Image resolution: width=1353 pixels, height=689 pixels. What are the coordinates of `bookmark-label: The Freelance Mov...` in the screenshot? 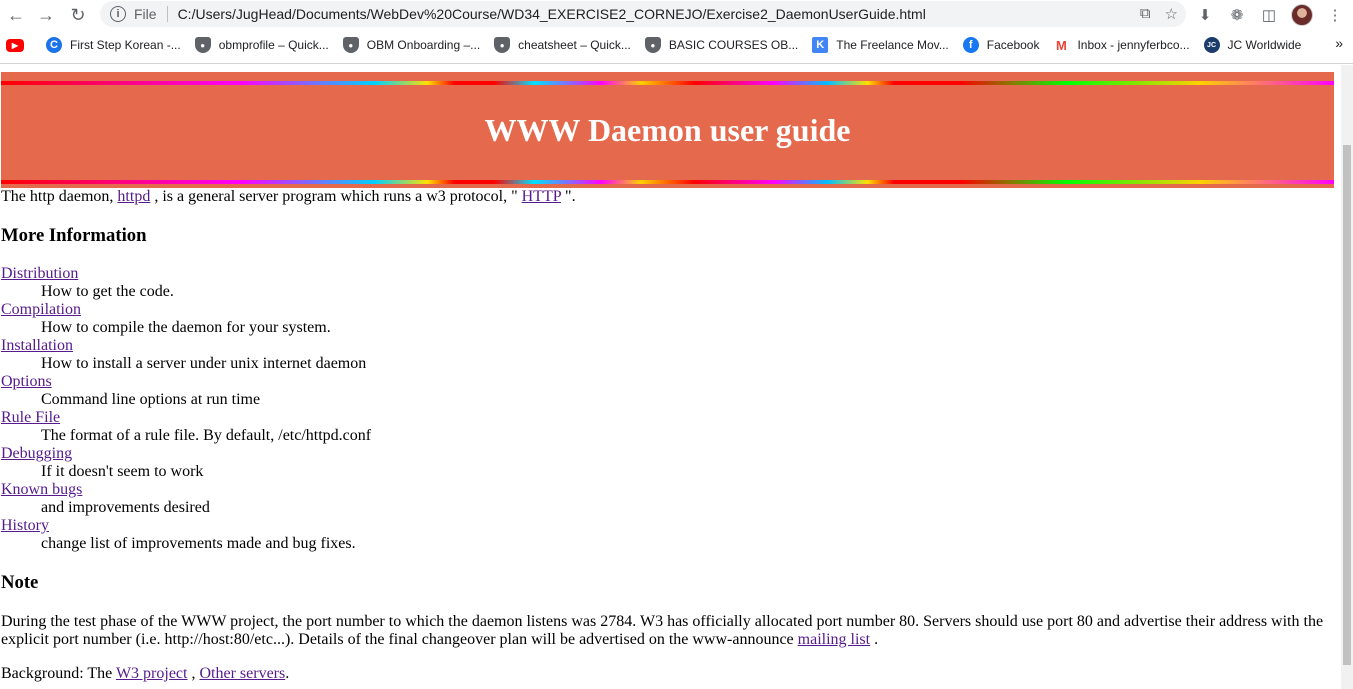 It's located at (892, 45).